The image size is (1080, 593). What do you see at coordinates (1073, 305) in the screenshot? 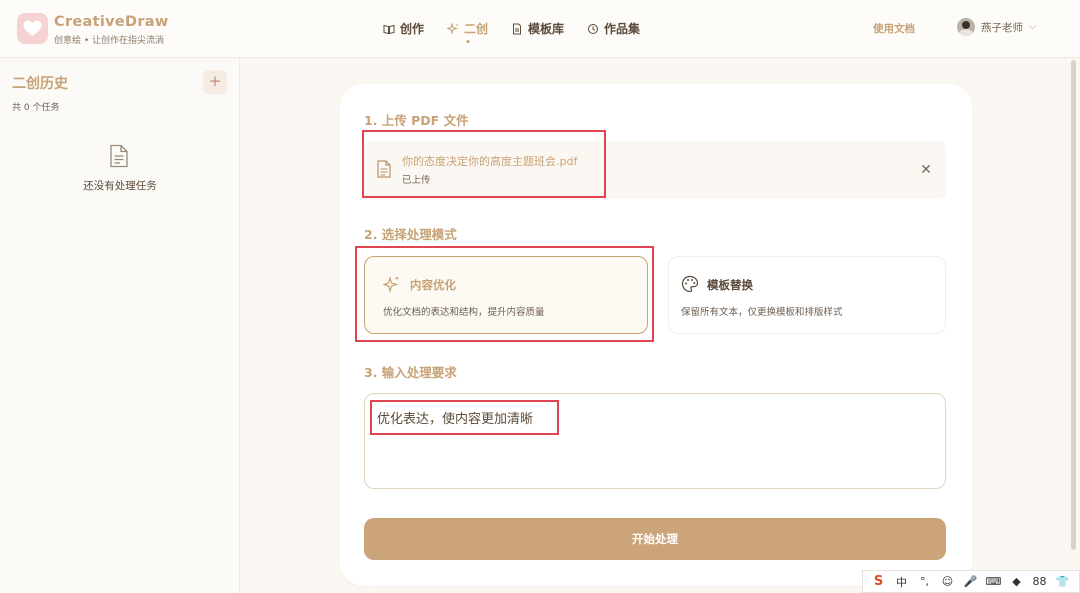
I see `page-scrollbar` at bounding box center [1073, 305].